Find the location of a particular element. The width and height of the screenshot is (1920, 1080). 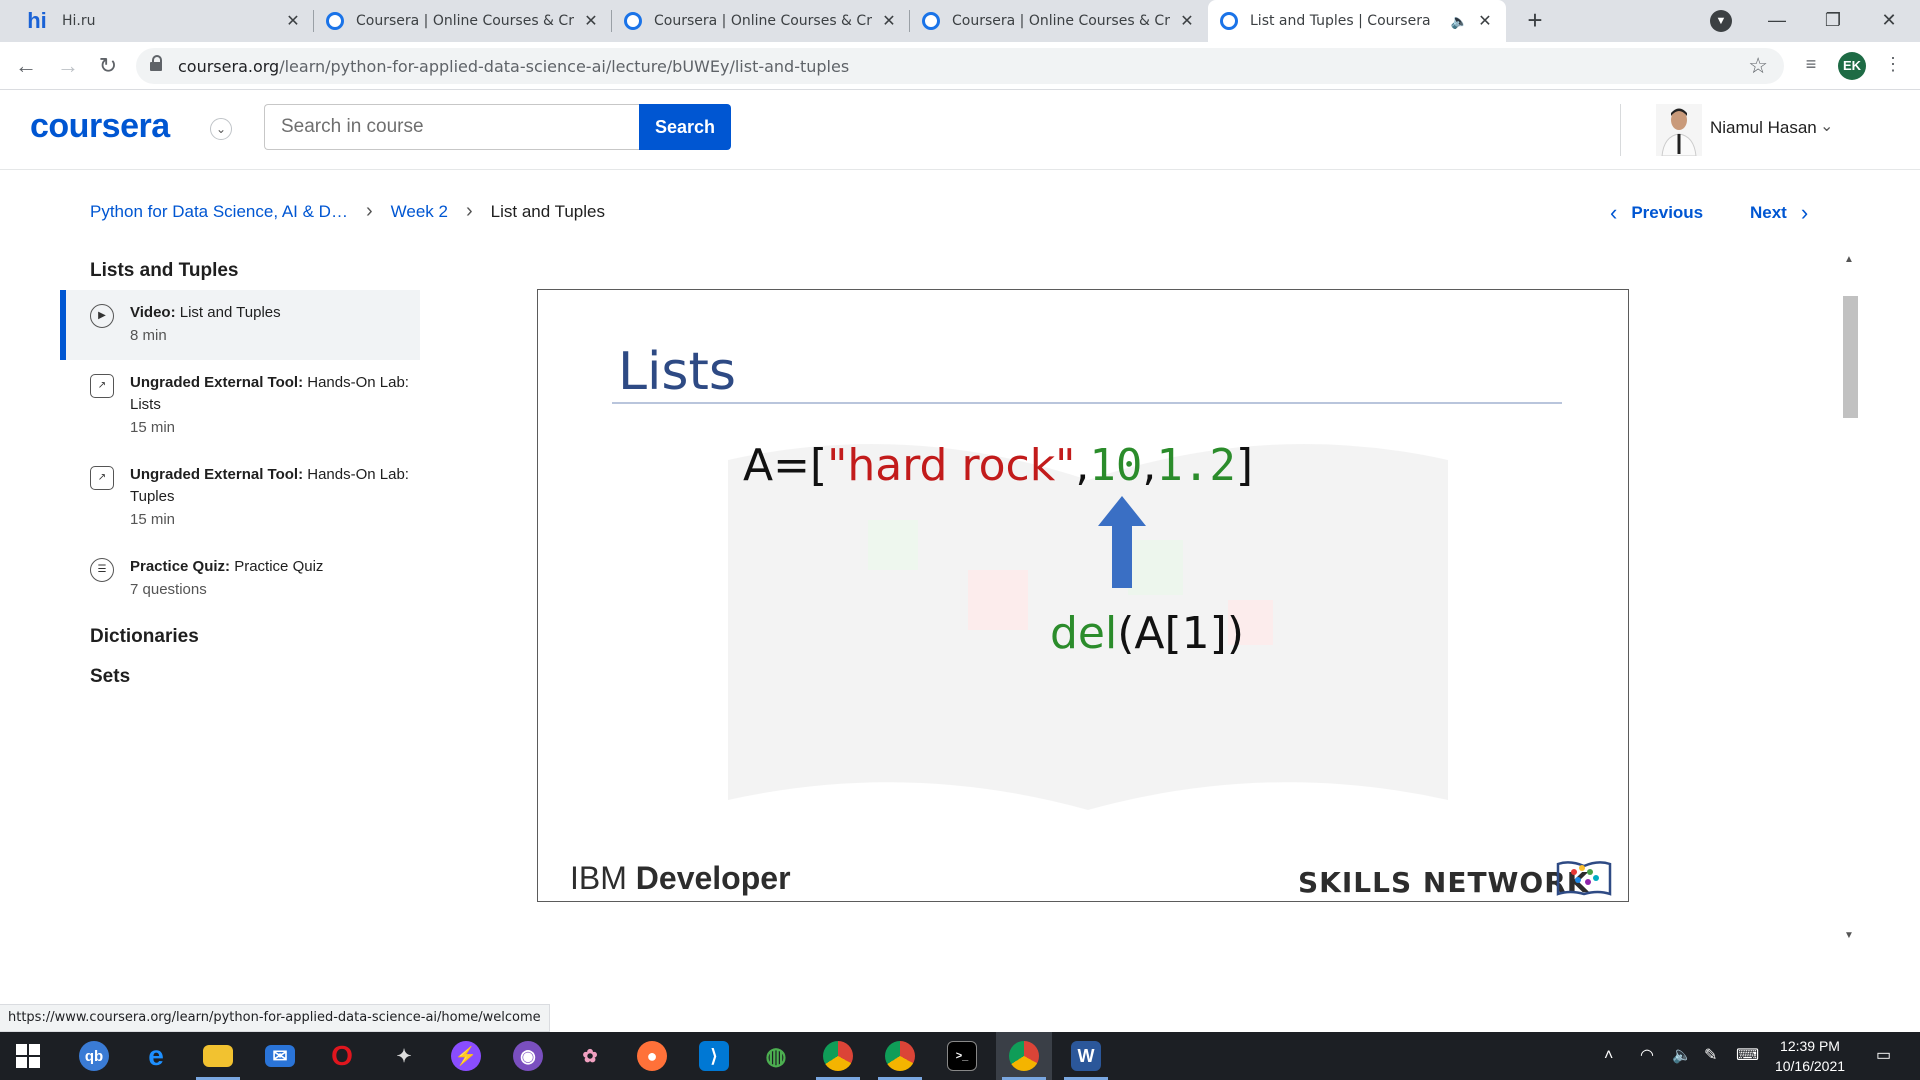

tab-search-icon: ▼ is located at coordinates (1721, 21).